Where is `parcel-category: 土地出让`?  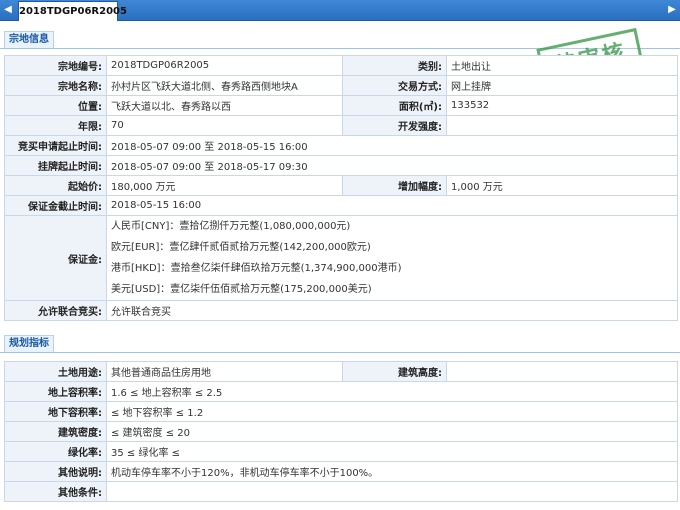 parcel-category: 土地出让 is located at coordinates (562, 65).